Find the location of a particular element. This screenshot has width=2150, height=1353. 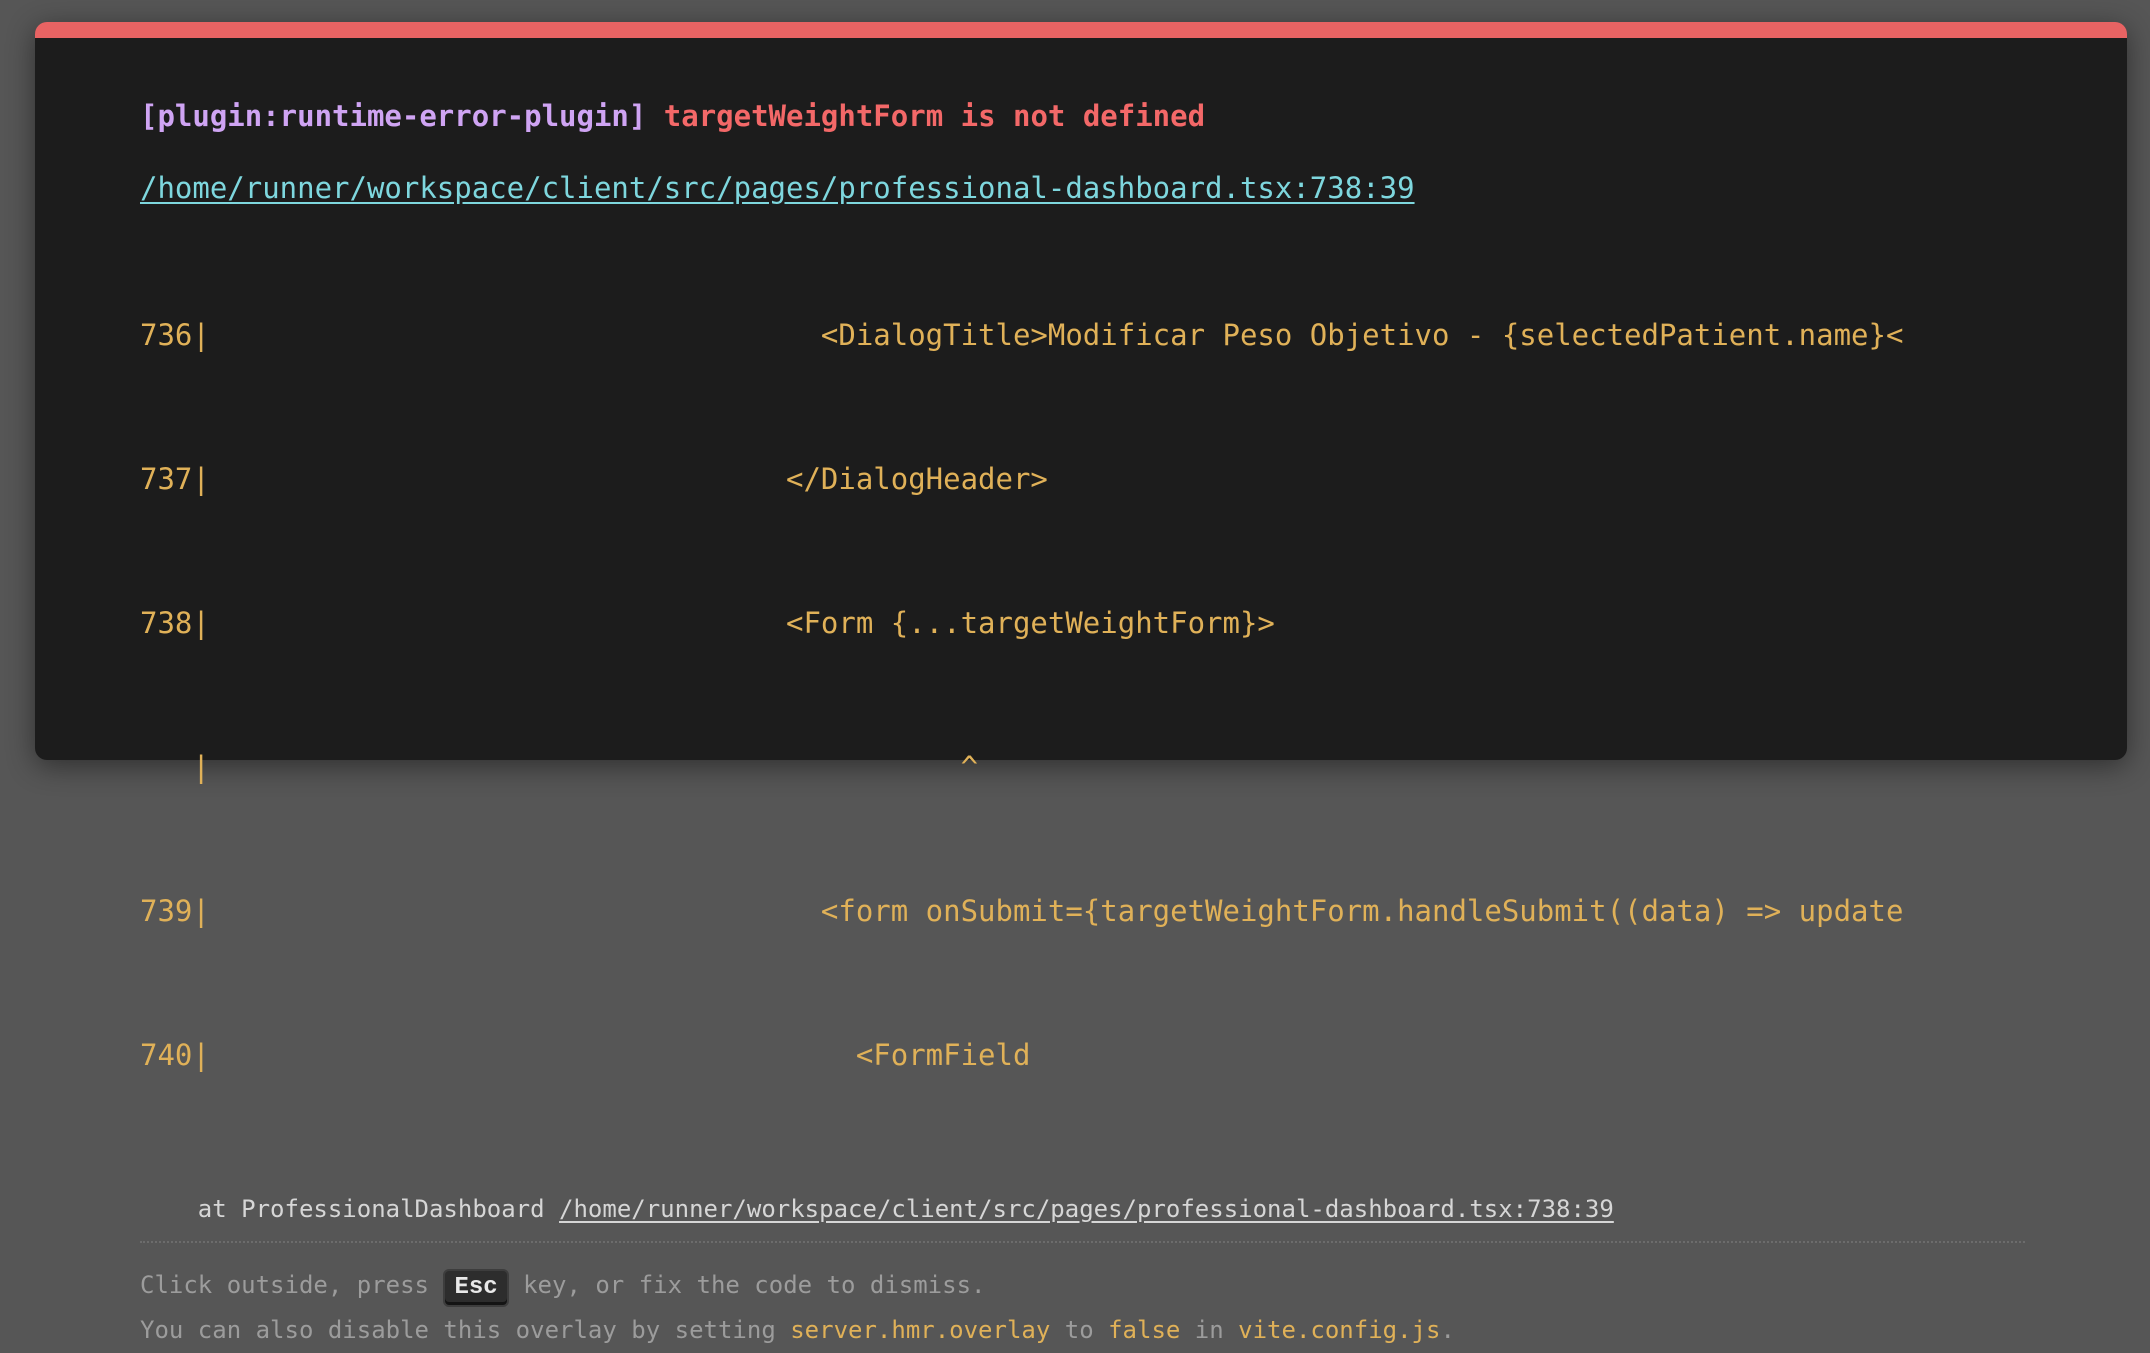

config-file-code: vite.config.js is located at coordinates (1339, 1330).